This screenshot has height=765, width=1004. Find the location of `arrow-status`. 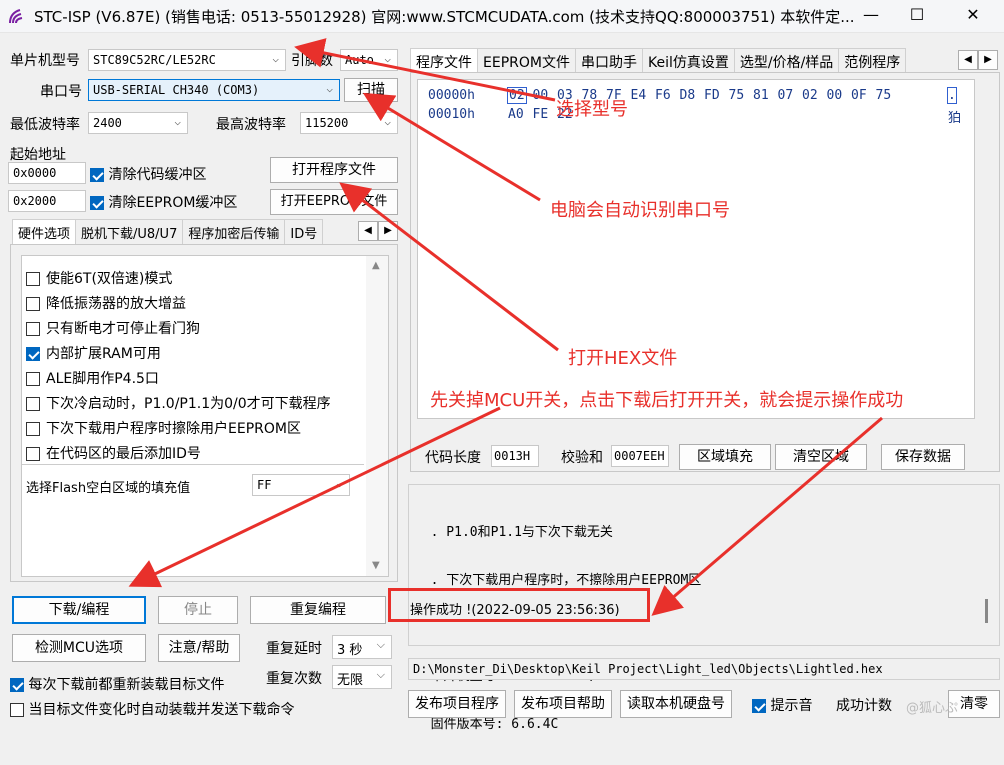

arrow-status is located at coordinates (767, 516).